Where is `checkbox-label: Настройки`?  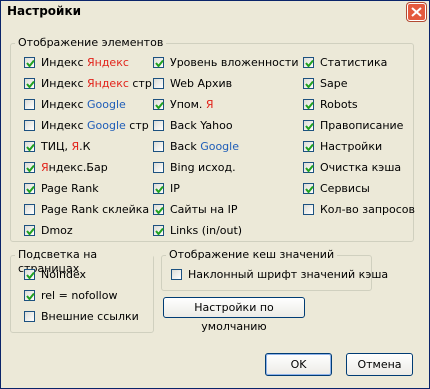
checkbox-label: Настройки is located at coordinates (351, 147).